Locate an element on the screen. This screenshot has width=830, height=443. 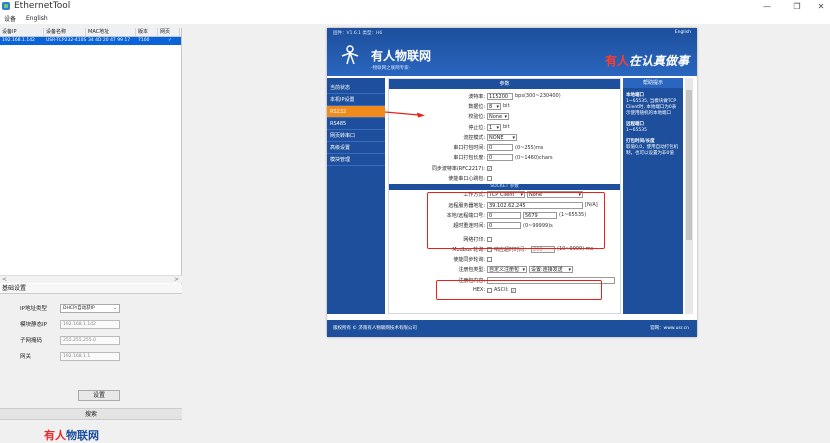
param-label: 注册包类型: is located at coordinates (471, 270).